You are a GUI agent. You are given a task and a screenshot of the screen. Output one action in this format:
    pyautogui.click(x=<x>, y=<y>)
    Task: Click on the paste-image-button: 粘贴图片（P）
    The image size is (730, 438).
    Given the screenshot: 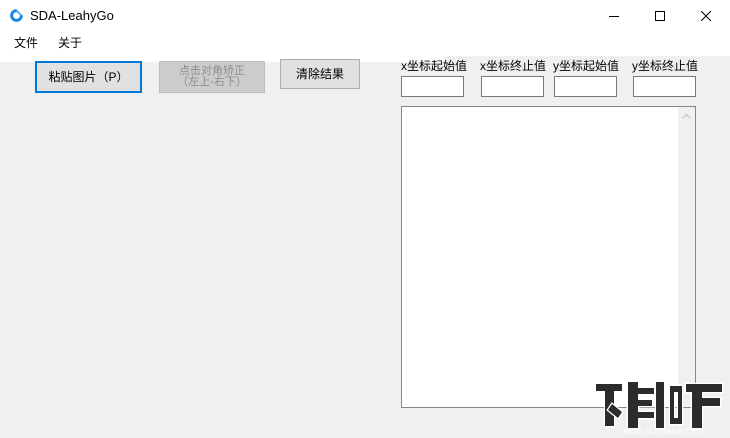 What is the action you would take?
    pyautogui.click(x=88, y=77)
    